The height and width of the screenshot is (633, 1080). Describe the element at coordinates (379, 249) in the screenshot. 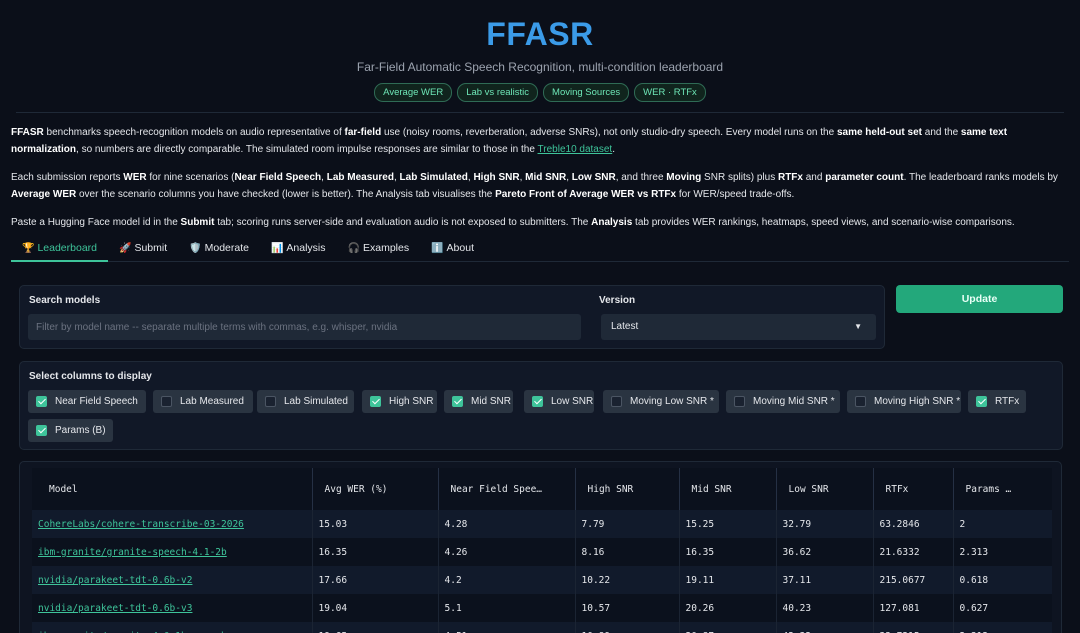

I see `tab-examples: 🎧 Examples` at that location.